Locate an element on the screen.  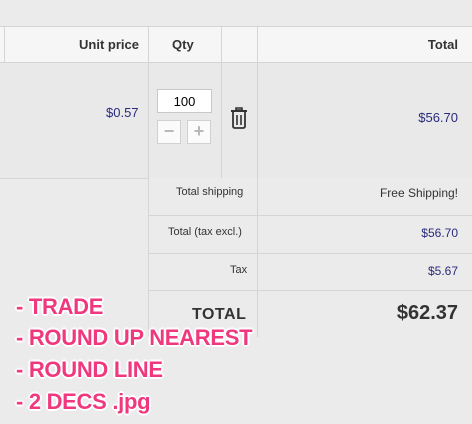
cart-table-header is located at coordinates (236, 44).